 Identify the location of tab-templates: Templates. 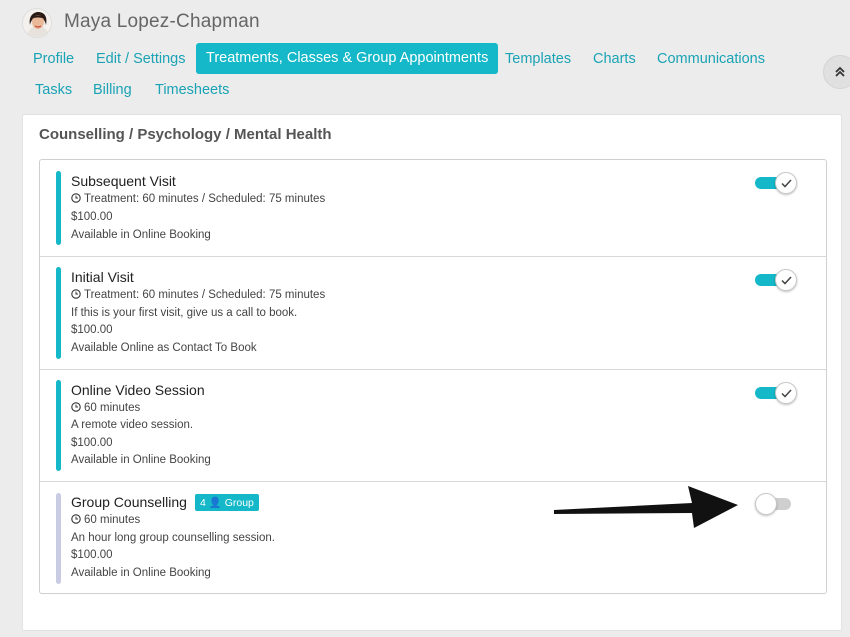
(538, 59).